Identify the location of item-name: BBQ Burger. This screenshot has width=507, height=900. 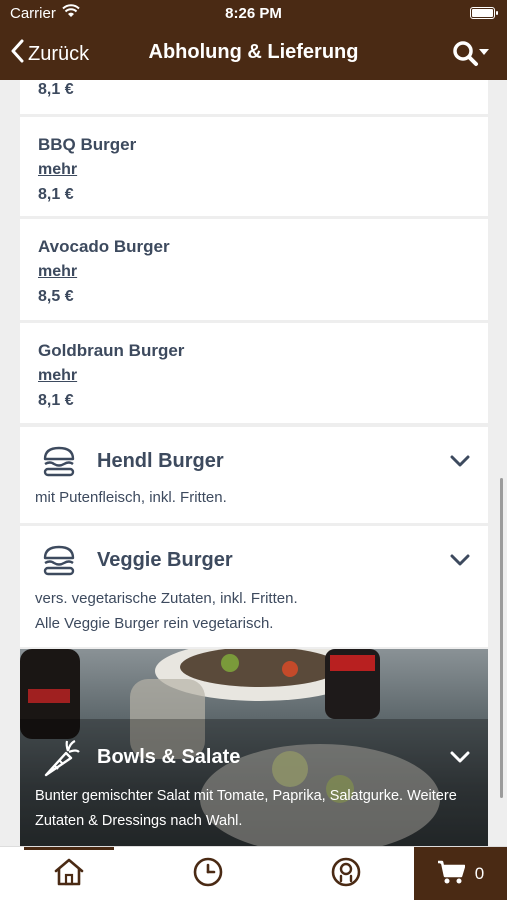
(87, 144).